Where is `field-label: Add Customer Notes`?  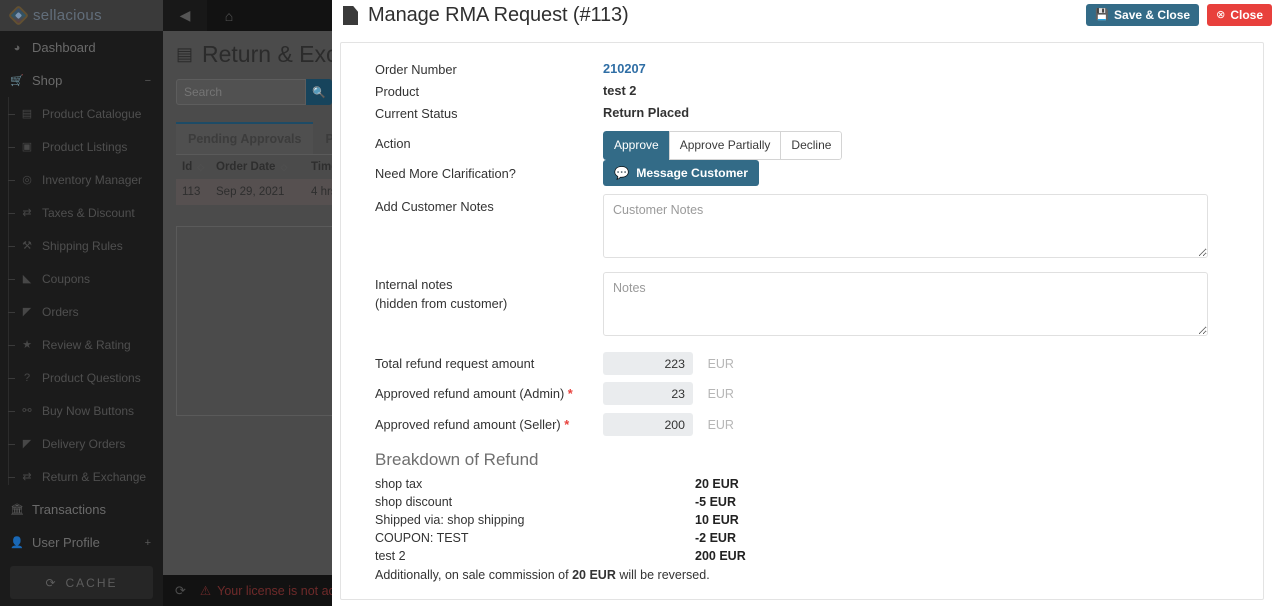 field-label: Add Customer Notes is located at coordinates (434, 206).